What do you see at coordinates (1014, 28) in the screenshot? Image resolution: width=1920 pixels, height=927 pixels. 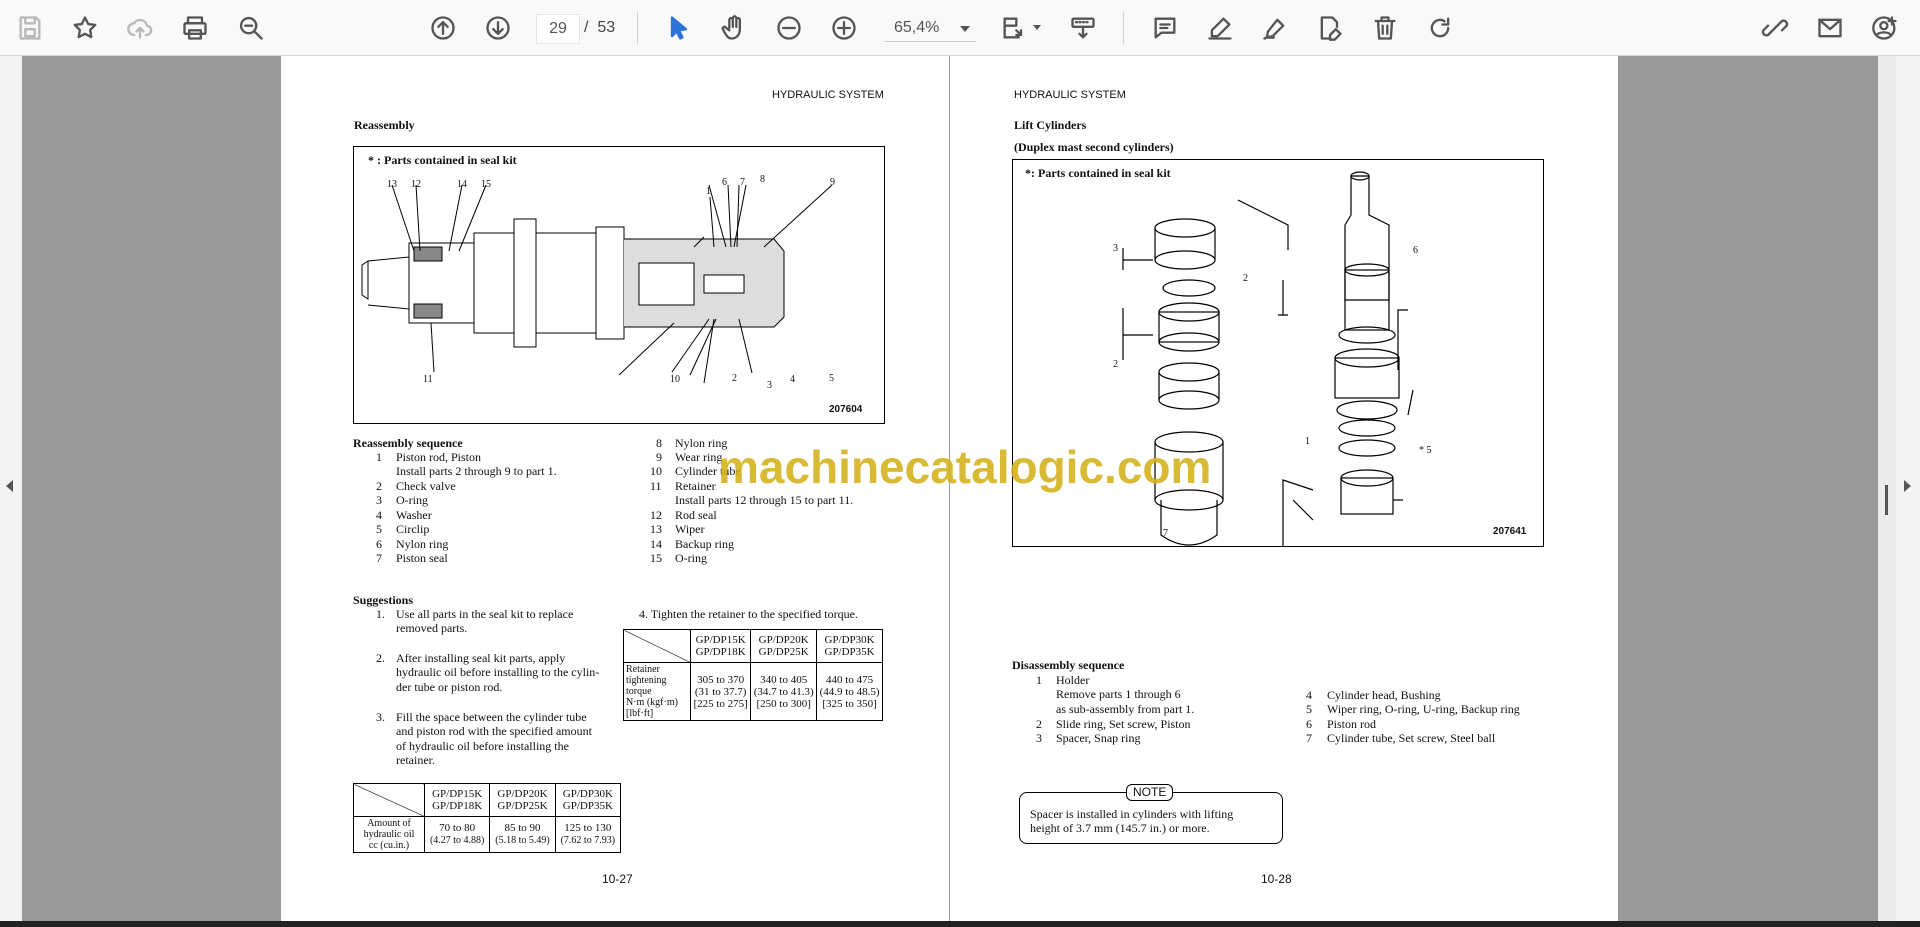 I see `page-fit-icon` at bounding box center [1014, 28].